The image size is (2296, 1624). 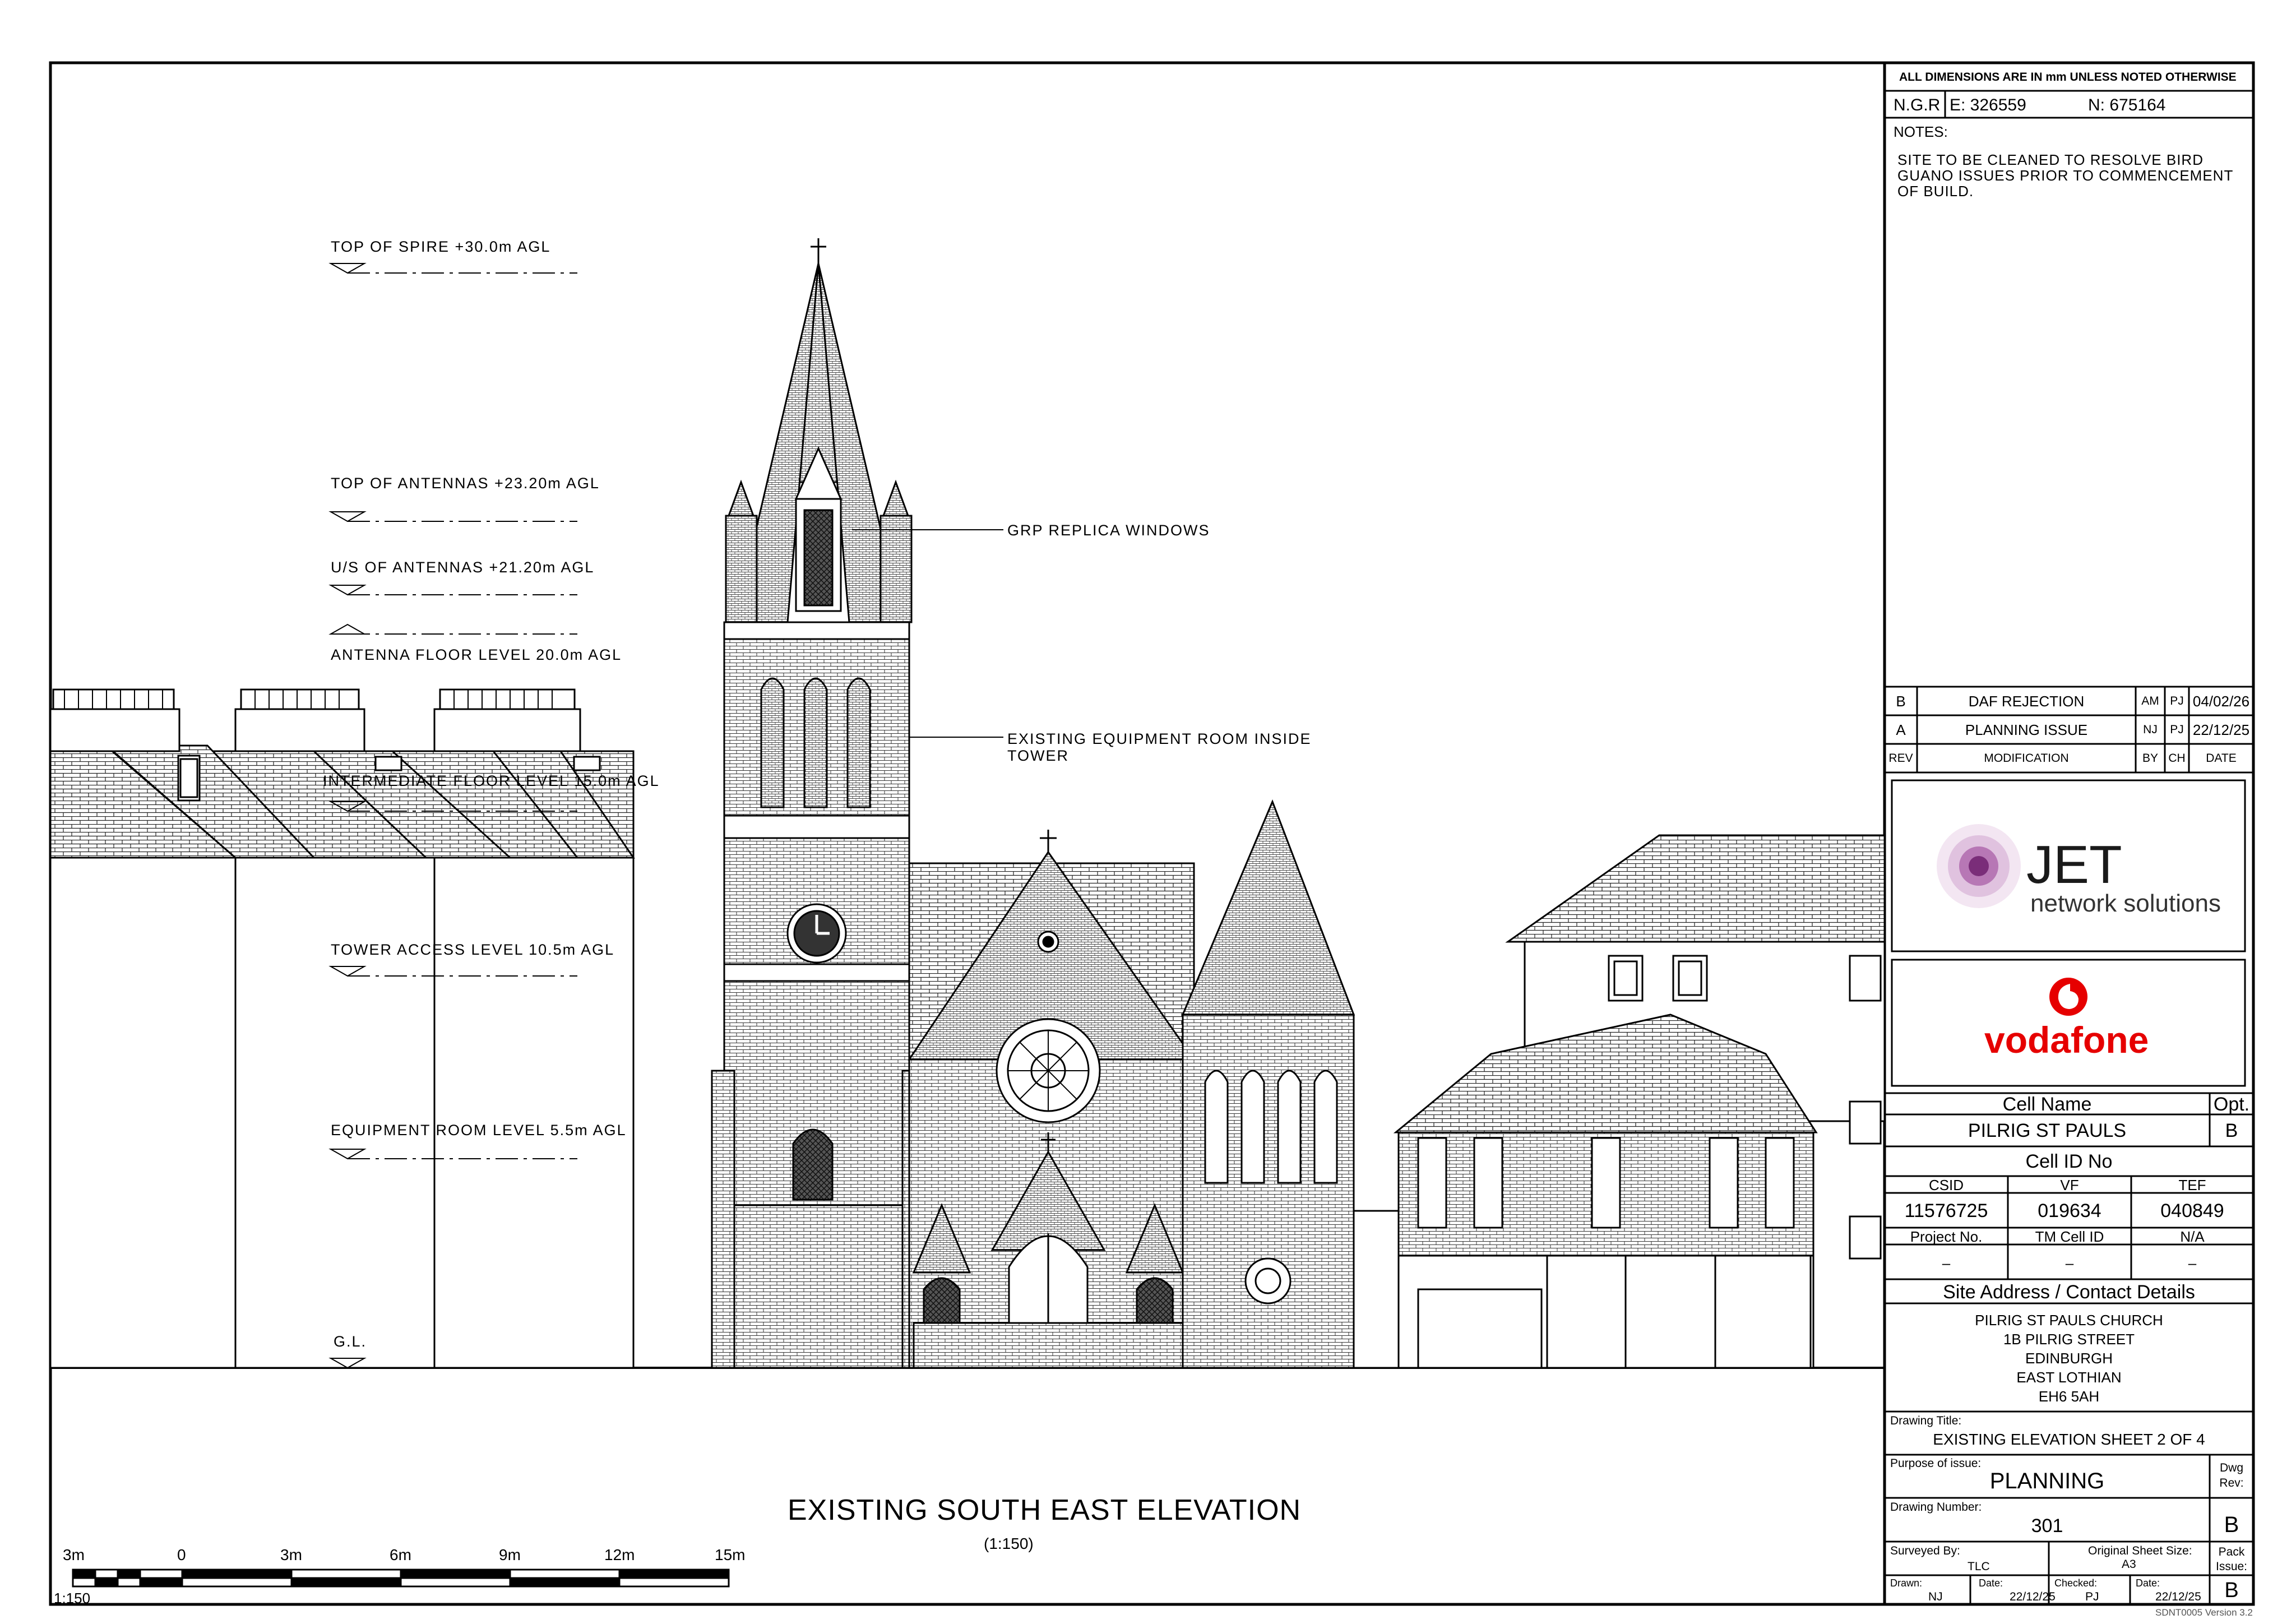 What do you see at coordinates (1038, 756) in the screenshot?
I see `callout-equipment-room-2: TOWER` at bounding box center [1038, 756].